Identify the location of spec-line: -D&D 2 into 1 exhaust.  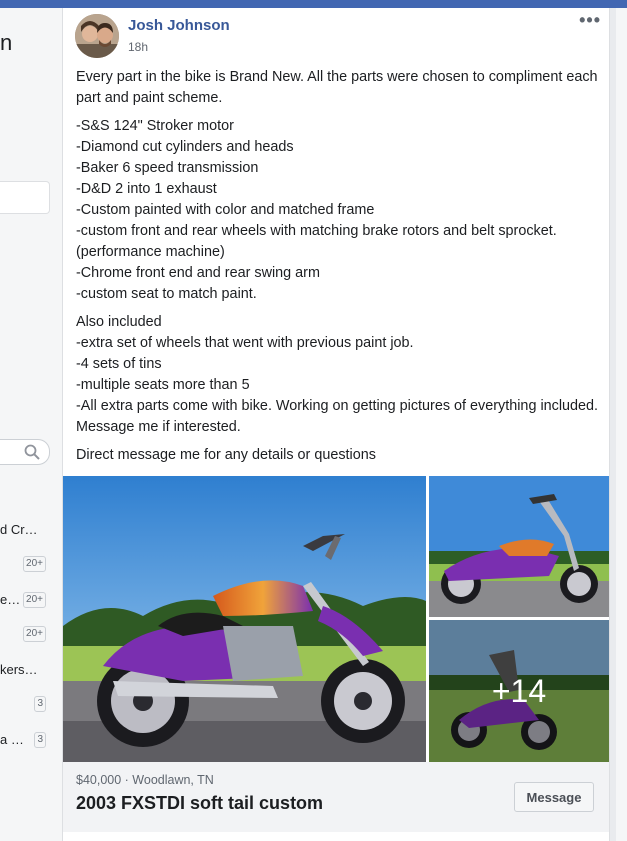
(146, 189).